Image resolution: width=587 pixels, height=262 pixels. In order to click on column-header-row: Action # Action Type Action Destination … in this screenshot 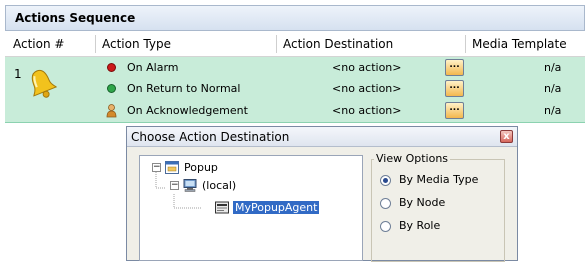, I will do `click(295, 44)`.